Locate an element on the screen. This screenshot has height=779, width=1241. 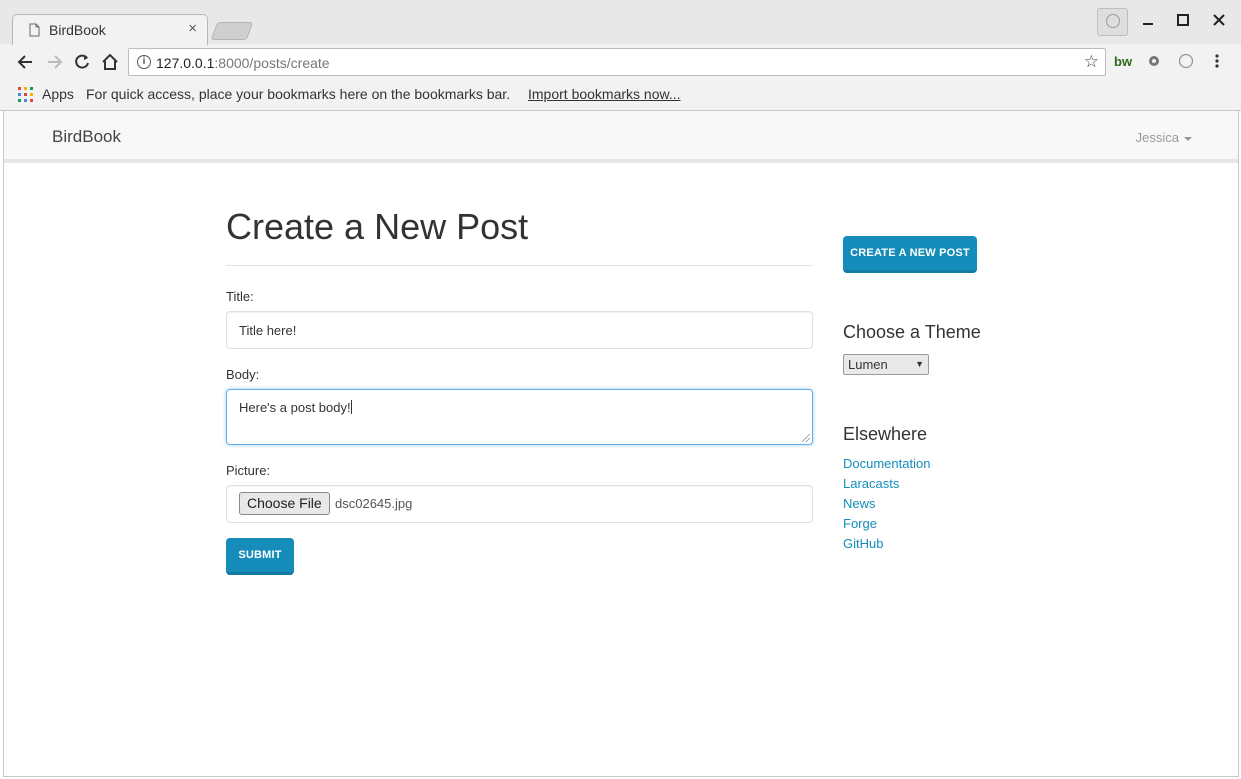
picture-label: Picture: is located at coordinates (248, 470).